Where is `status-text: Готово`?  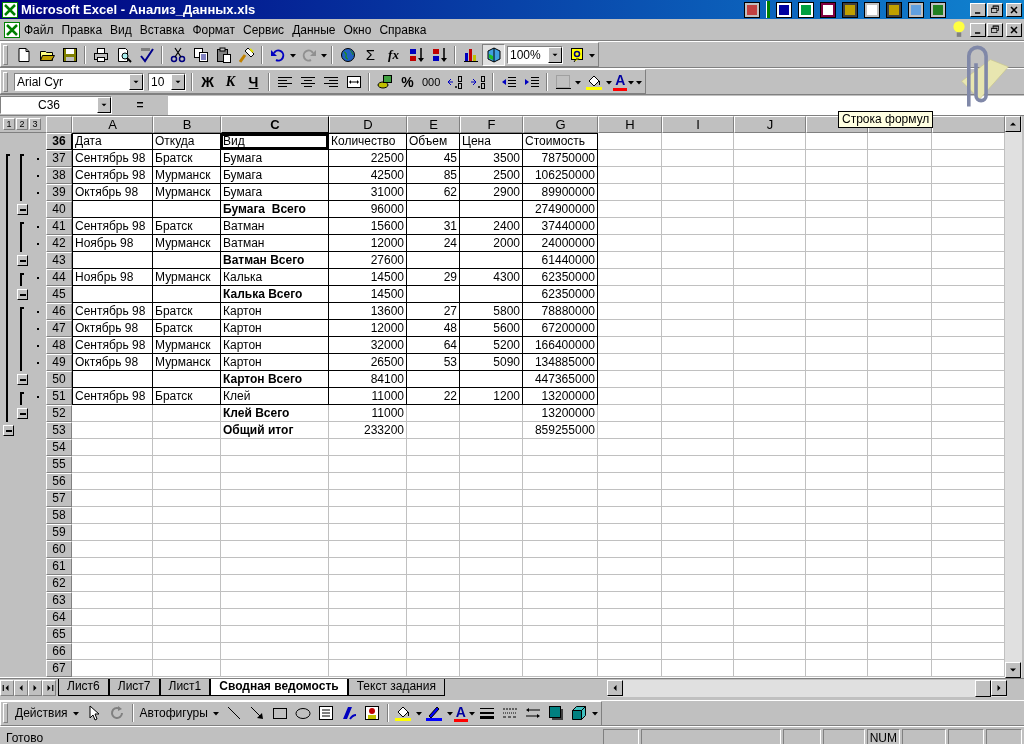 status-text: Готово is located at coordinates (24, 737).